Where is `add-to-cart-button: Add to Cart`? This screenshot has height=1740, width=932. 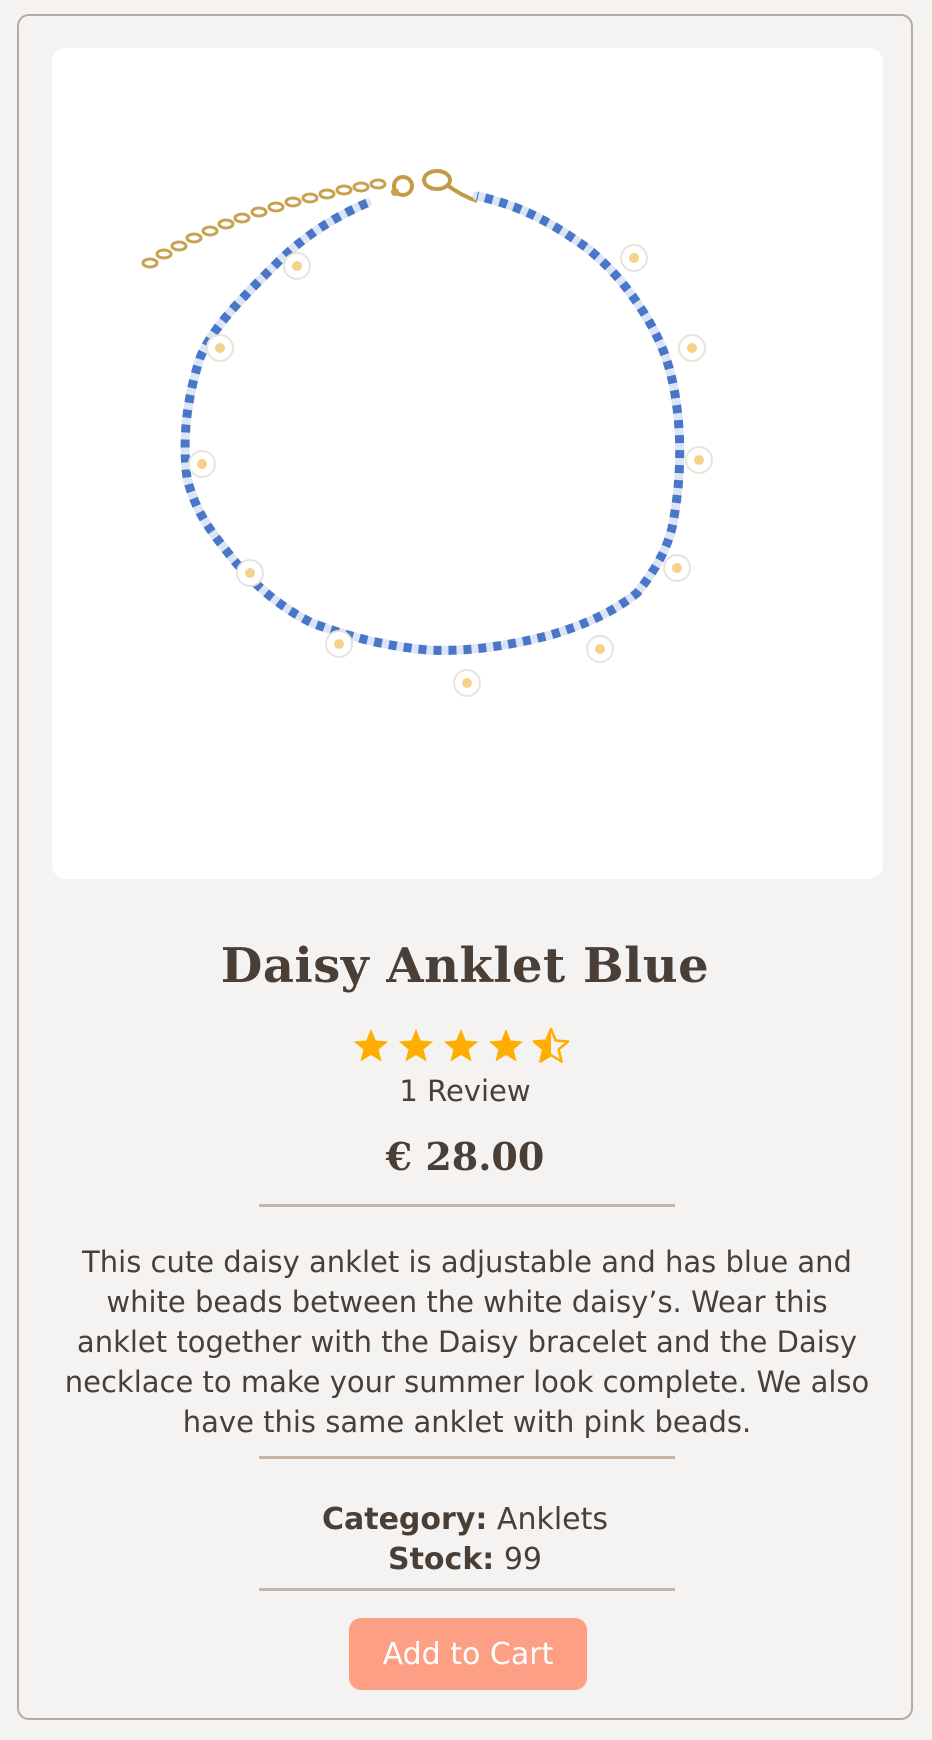 add-to-cart-button: Add to Cart is located at coordinates (468, 1654).